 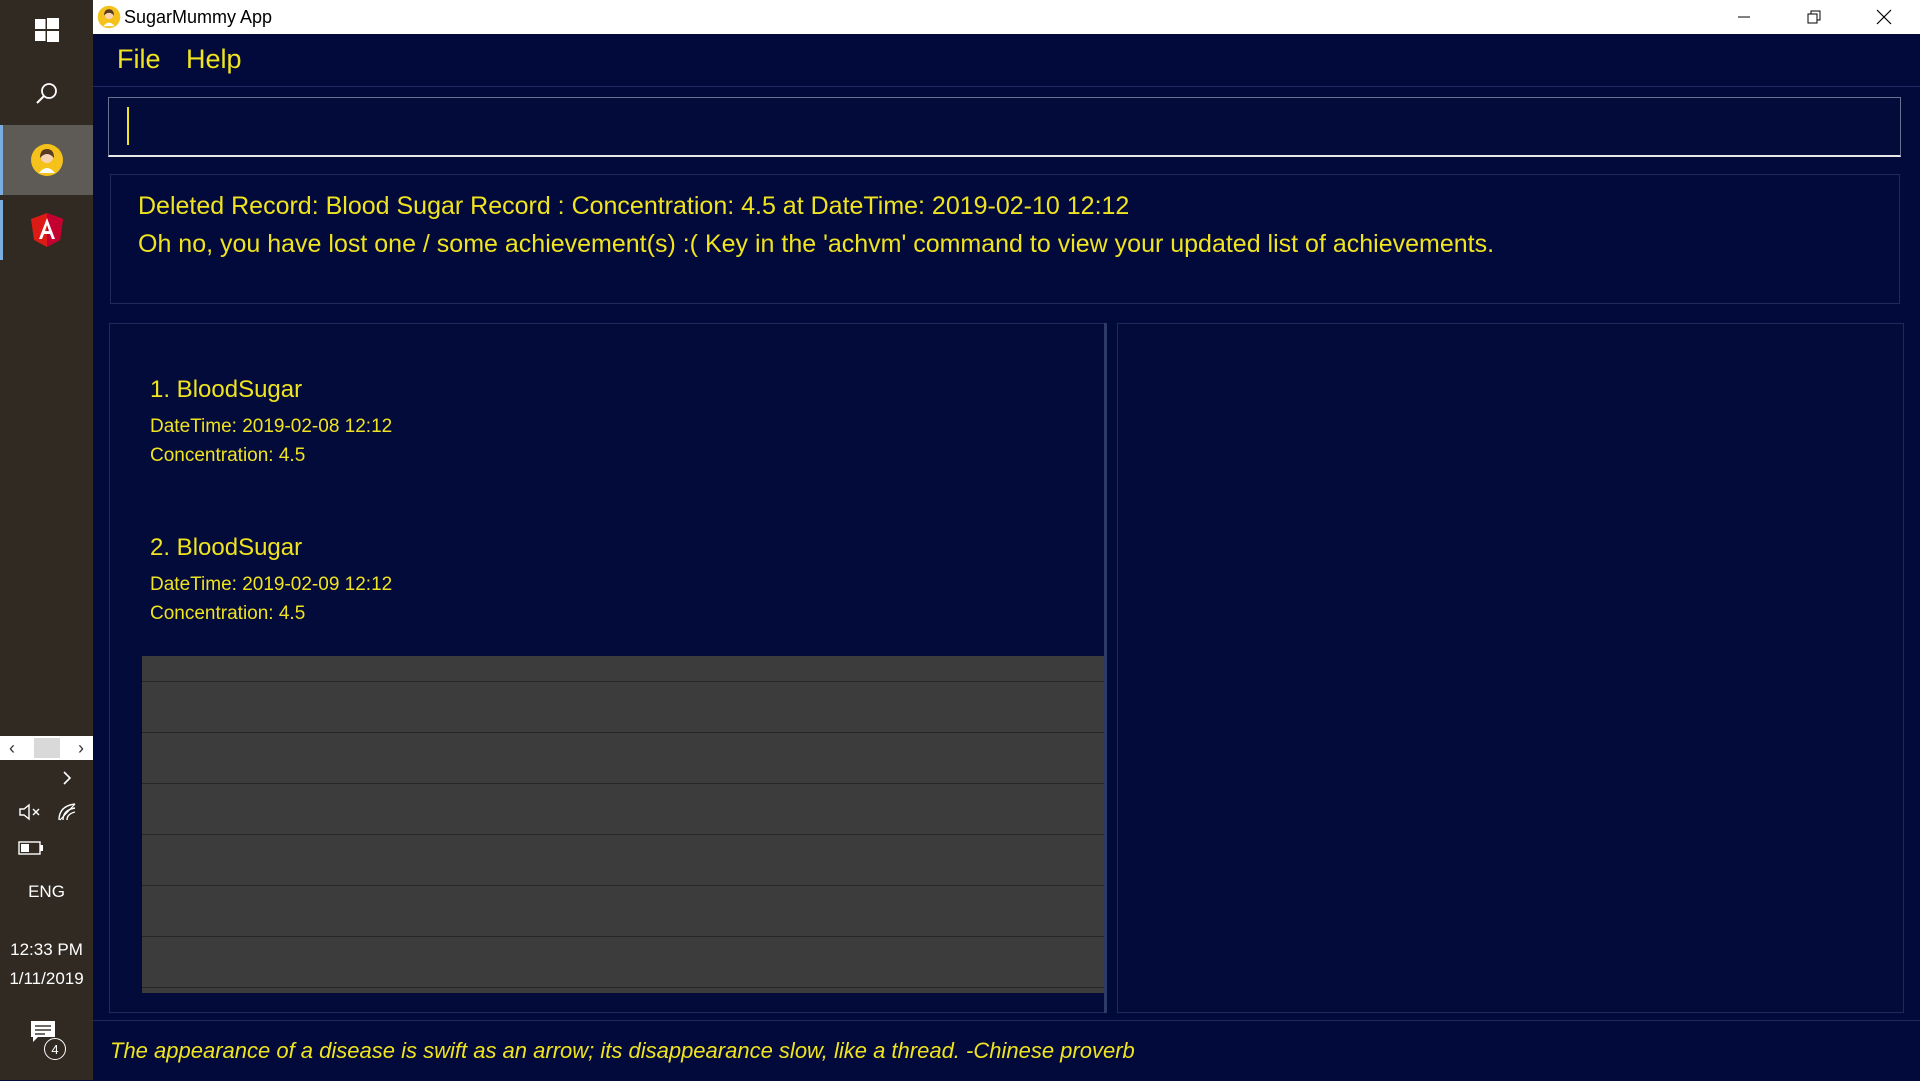 What do you see at coordinates (68, 814) in the screenshot?
I see `network-icon` at bounding box center [68, 814].